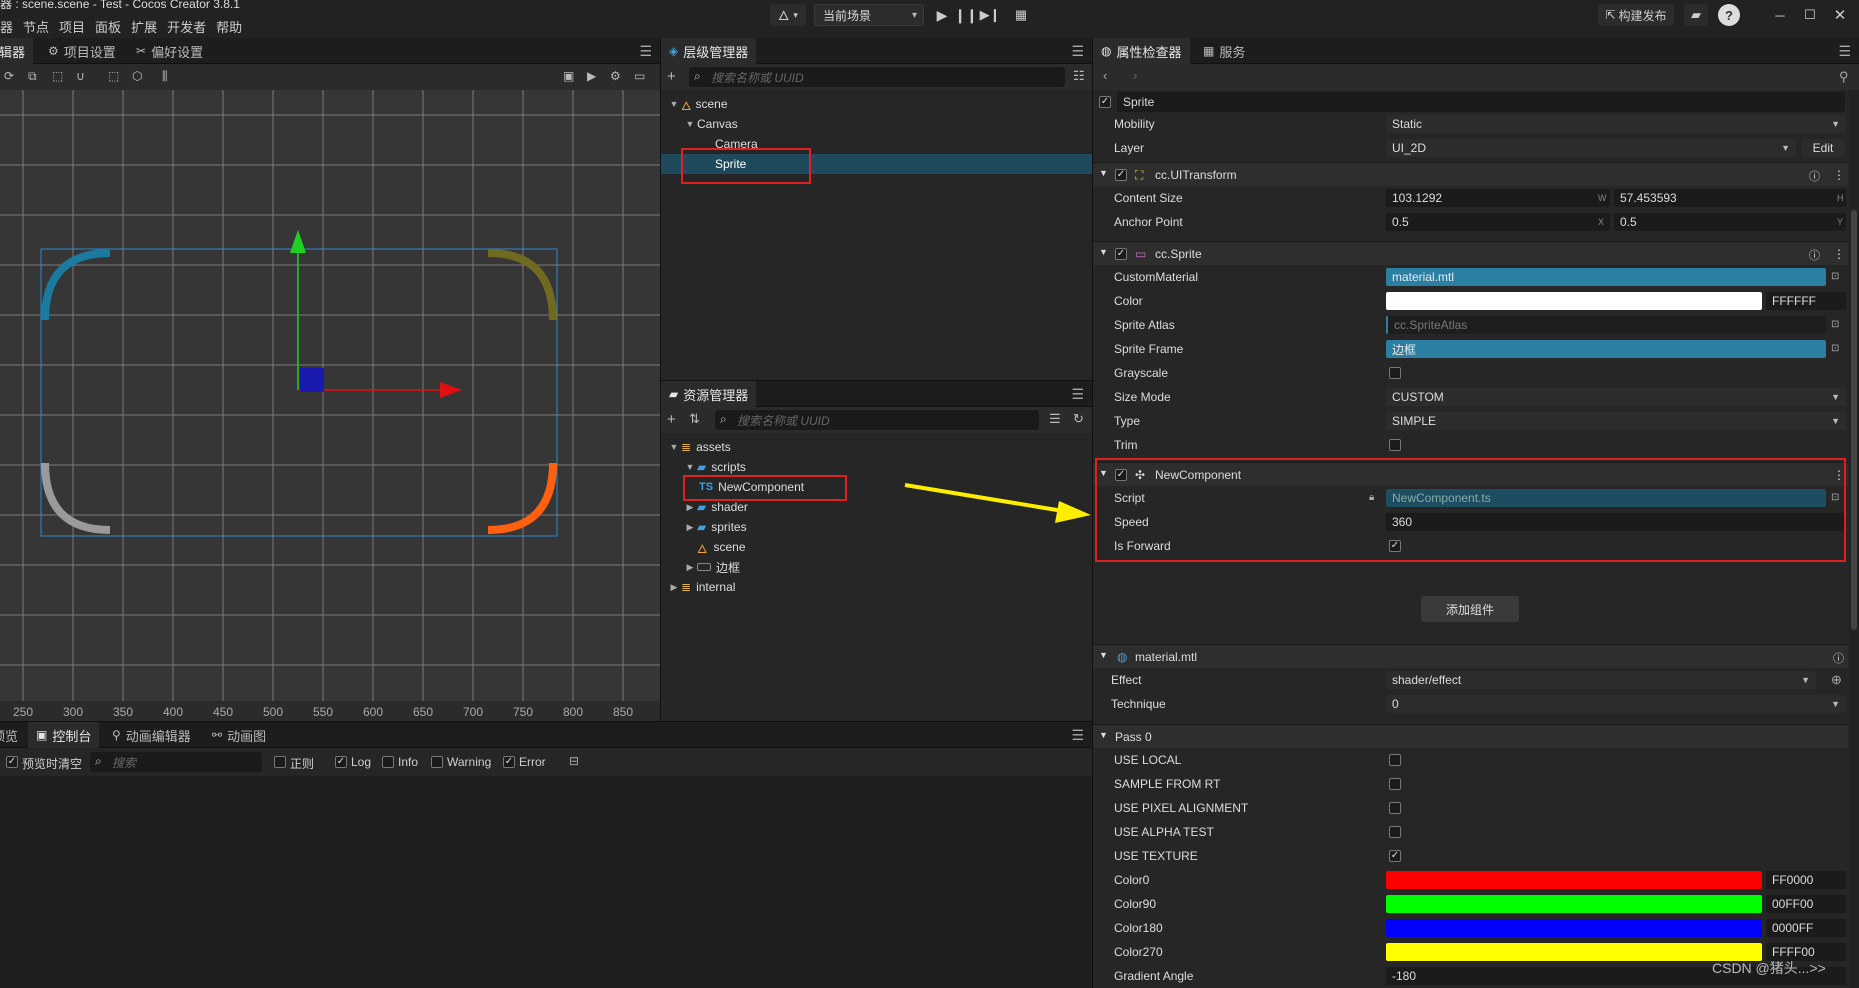  What do you see at coordinates (1470, 174) in the screenshot?
I see `uitransform-header: ▼ ✓ ⛶ cc.UITransform ⓘ ⋮` at bounding box center [1470, 174].